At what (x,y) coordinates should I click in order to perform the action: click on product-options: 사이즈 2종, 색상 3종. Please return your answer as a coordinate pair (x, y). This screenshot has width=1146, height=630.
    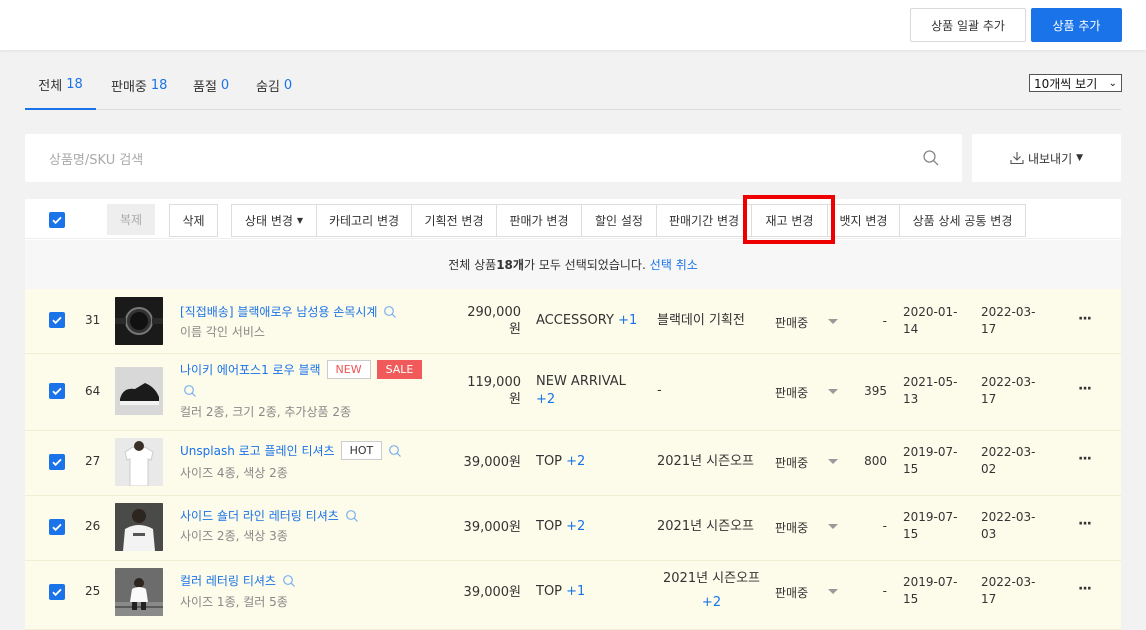
    Looking at the image, I should click on (234, 536).